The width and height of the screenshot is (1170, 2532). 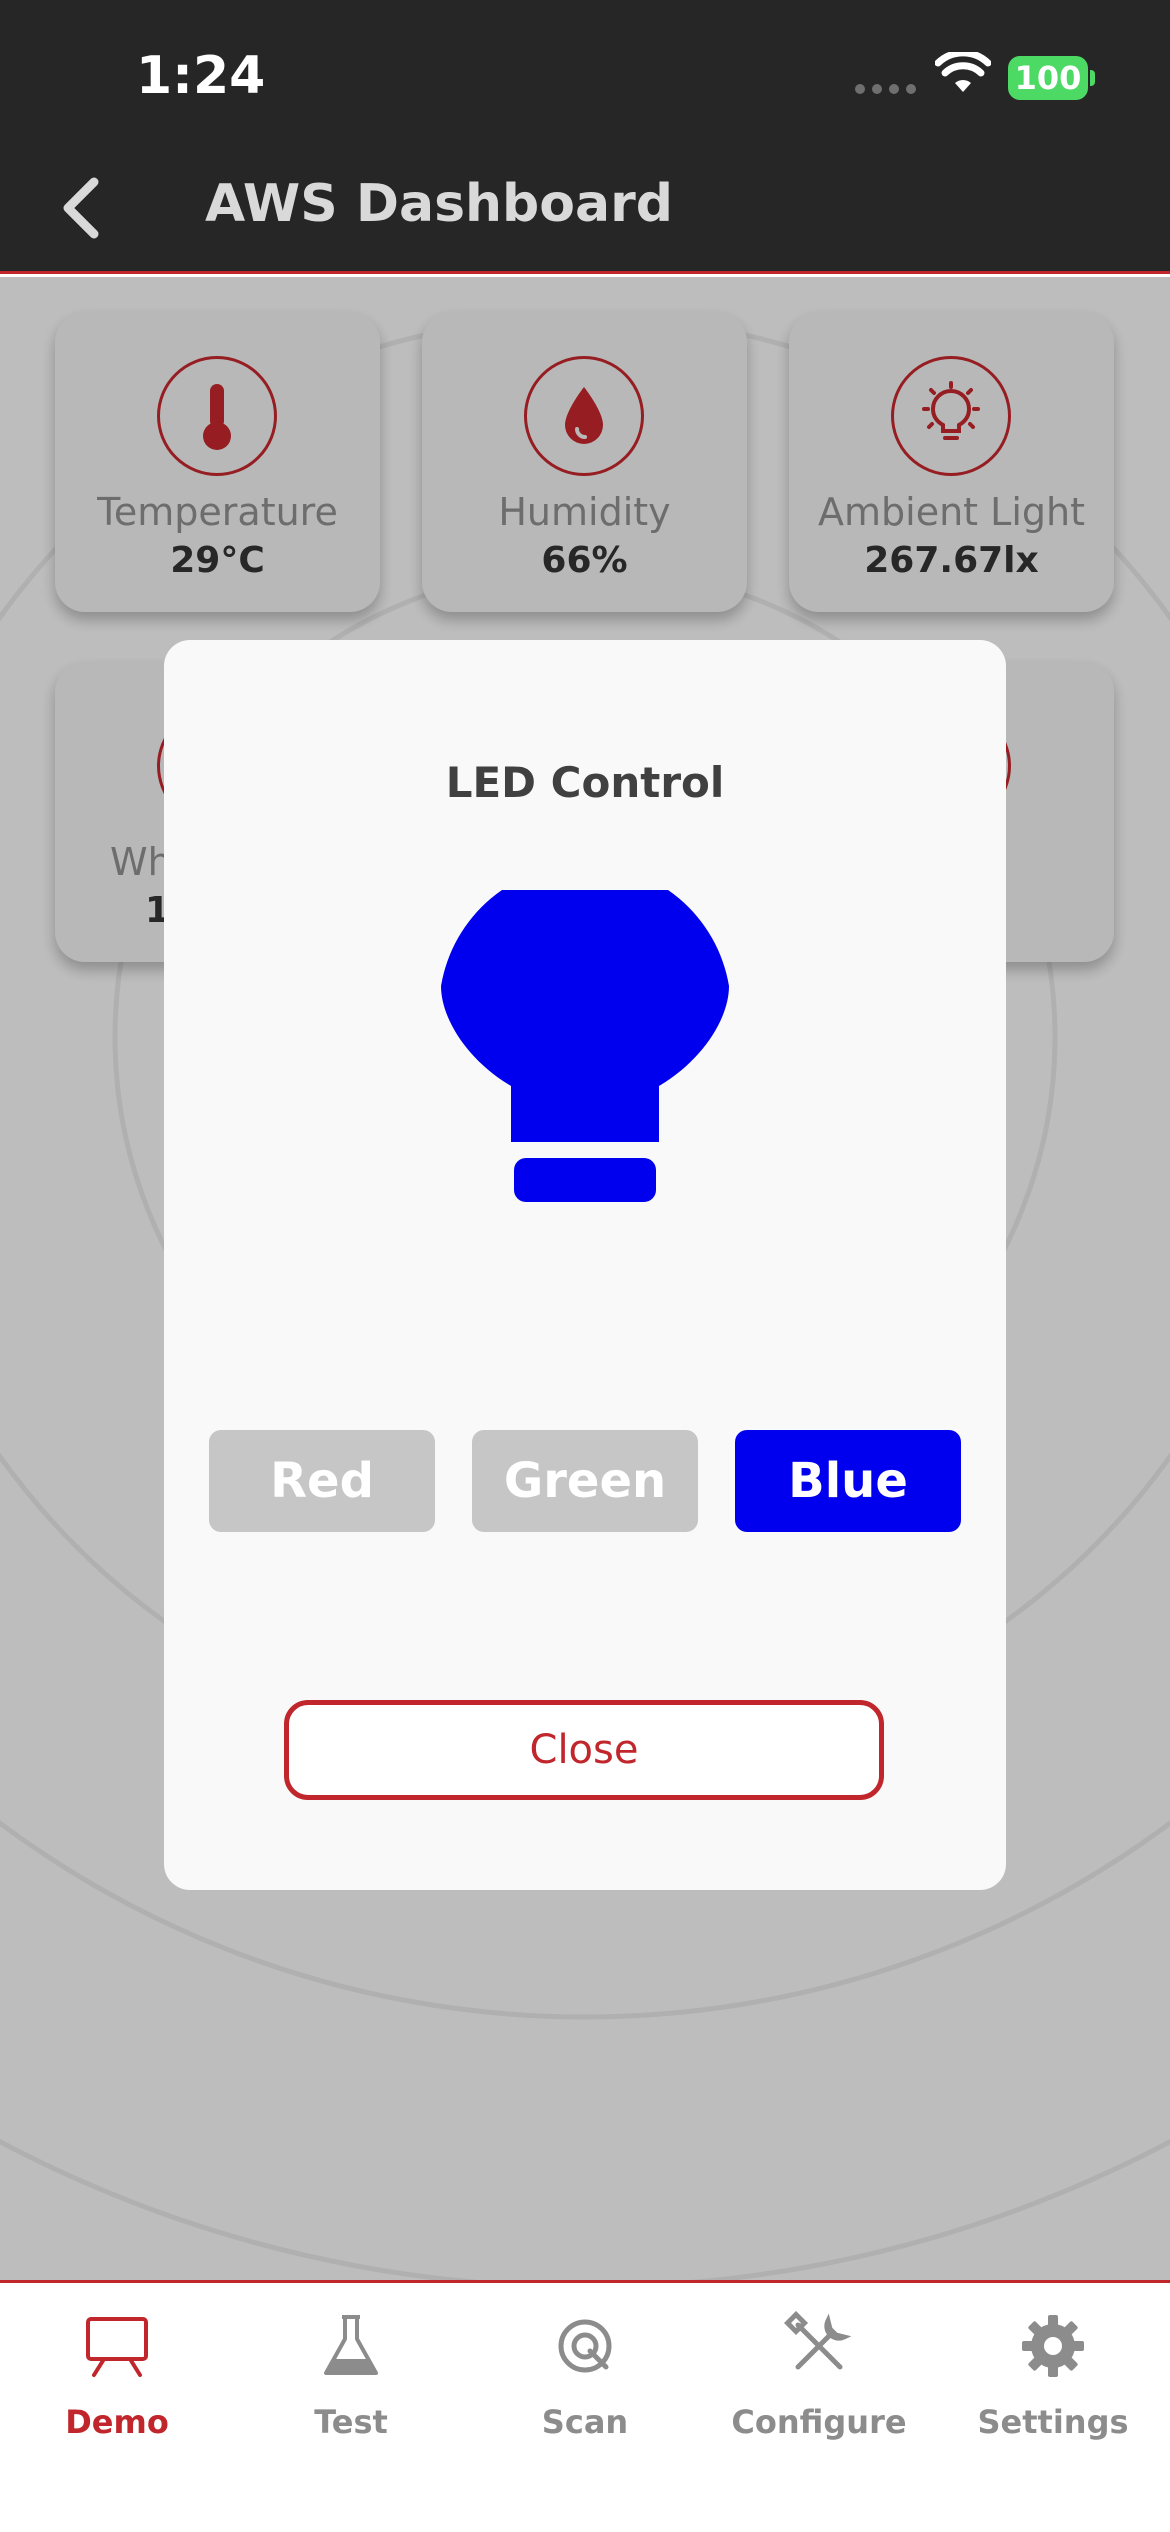 I want to click on app-header: AWS Dashboard, so click(x=585, y=207).